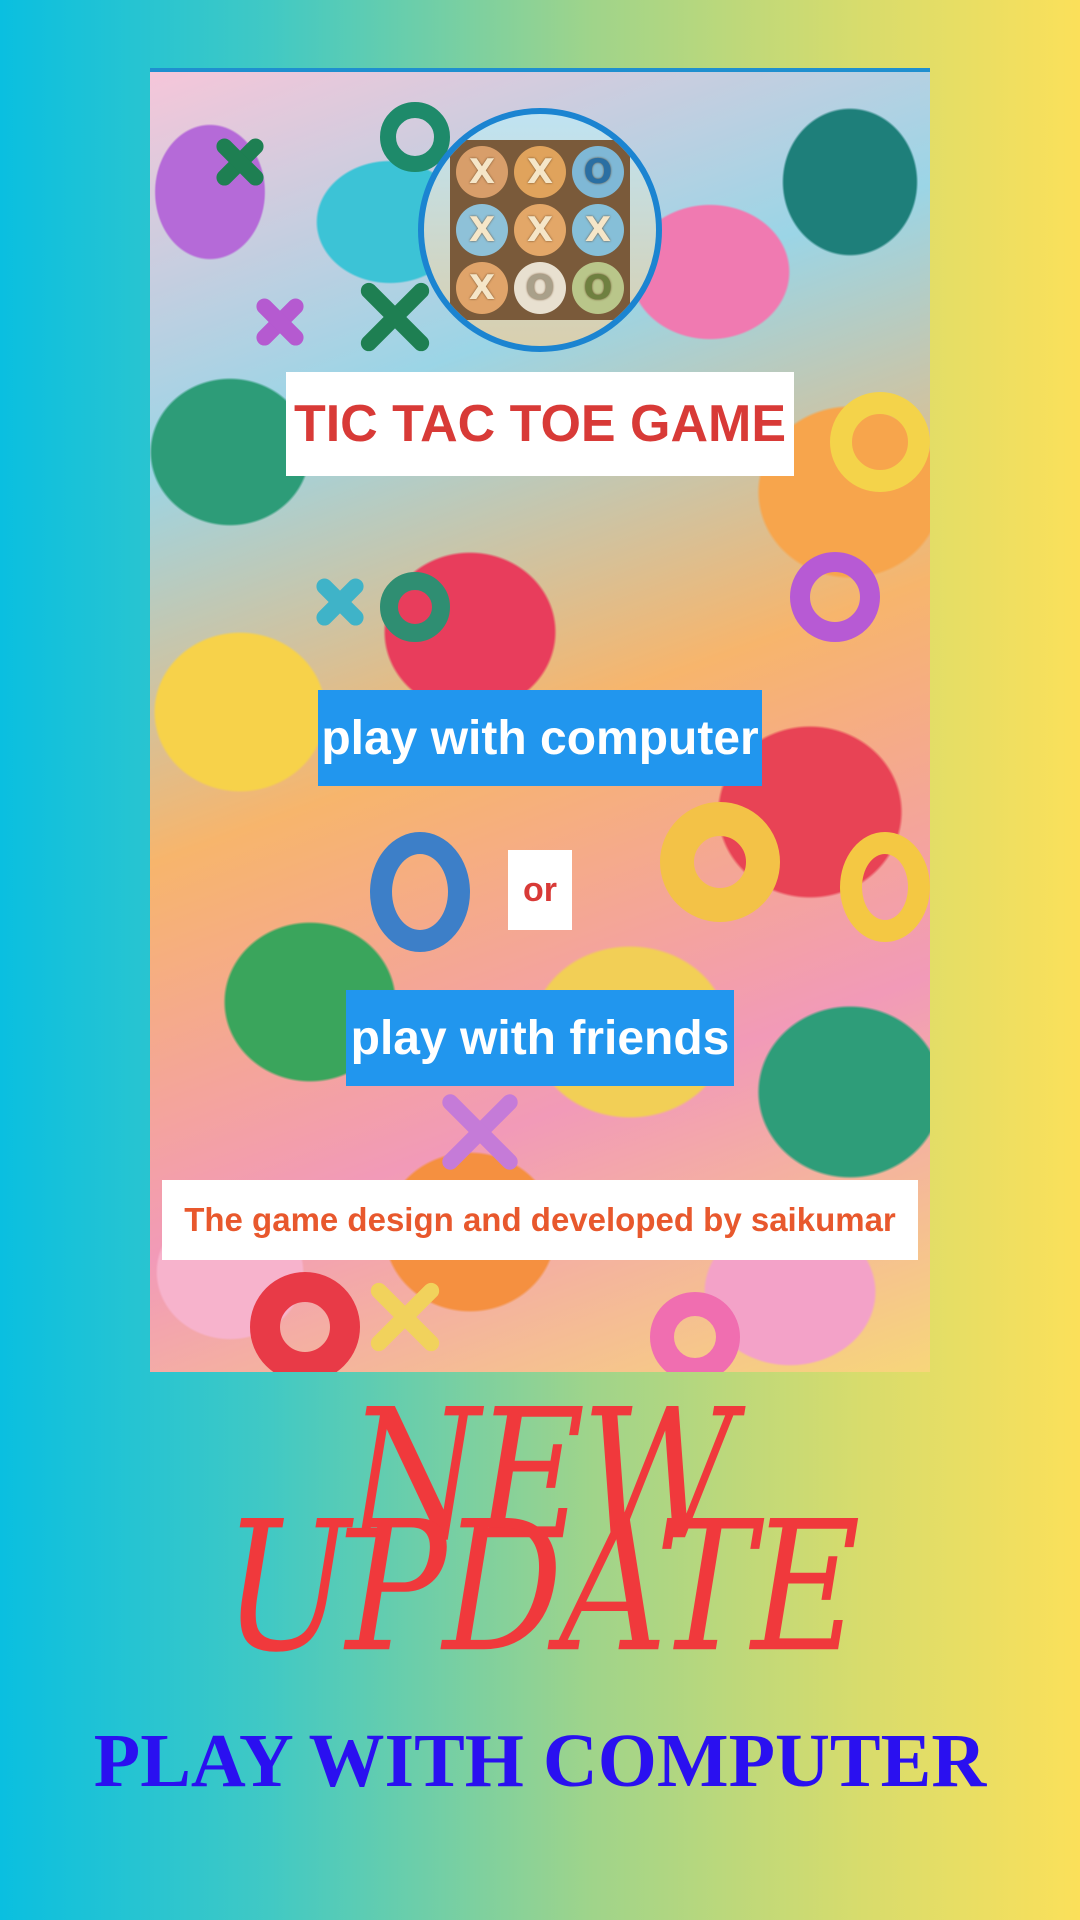 The height and width of the screenshot is (1920, 1080). What do you see at coordinates (540, 890) in the screenshot?
I see `or-label: or` at bounding box center [540, 890].